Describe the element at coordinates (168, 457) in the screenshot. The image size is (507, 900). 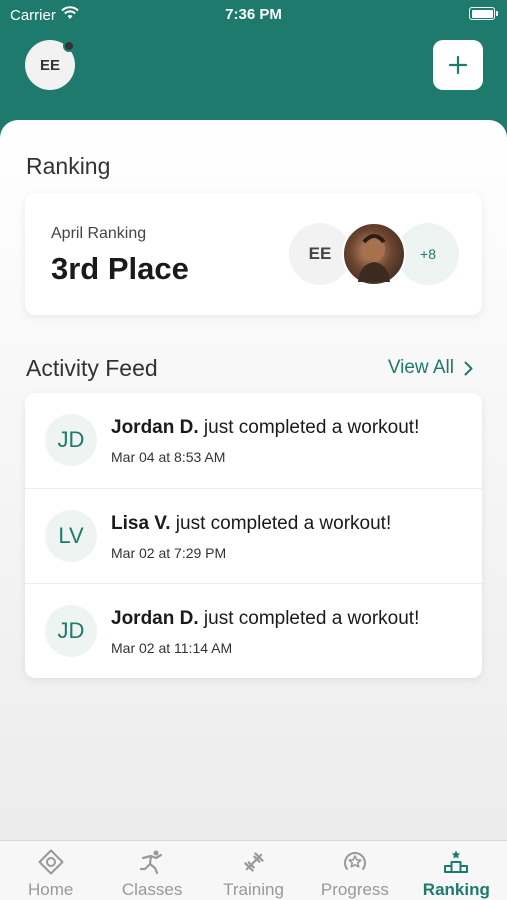
I see `feed-timestamp: Mar 04 at 8:53 AM` at that location.